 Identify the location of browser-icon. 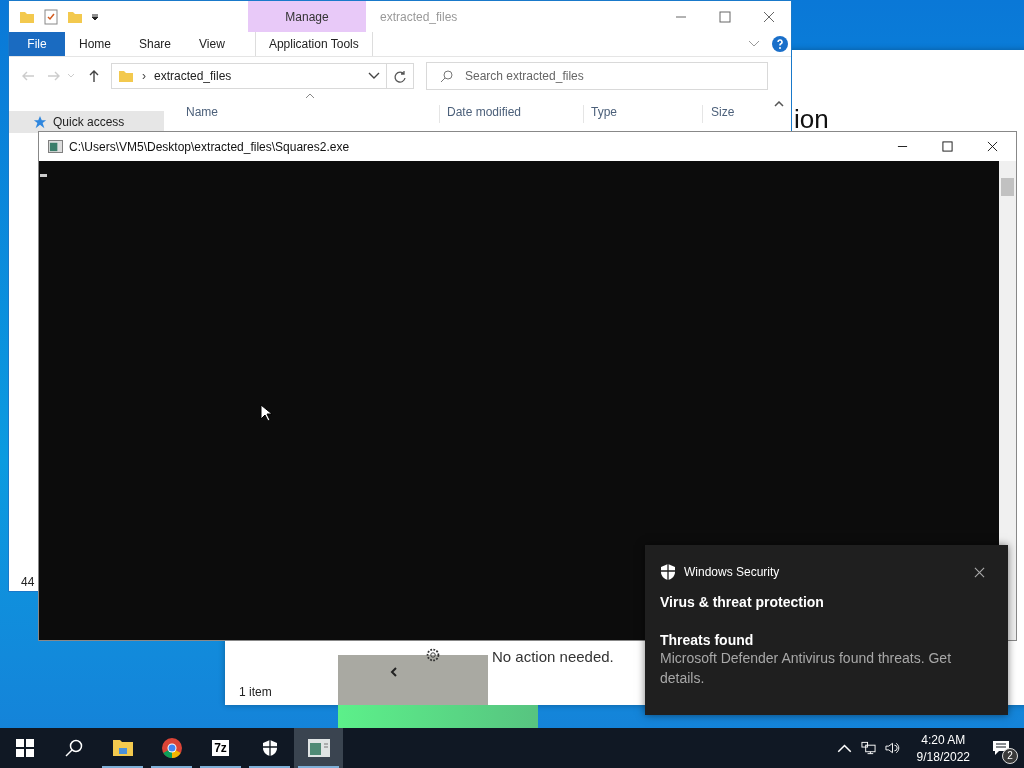
(171, 748).